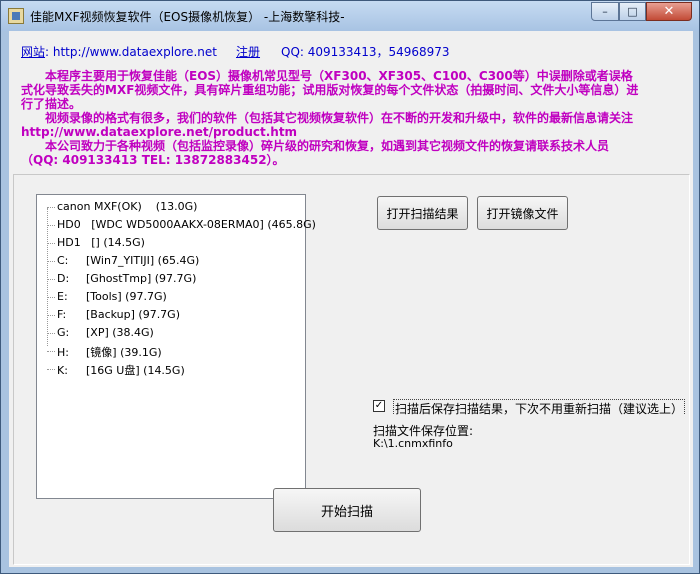 Image resolution: width=700 pixels, height=574 pixels. Describe the element at coordinates (133, 314) in the screenshot. I see `tree-item-detail: [Backup] (97.7G)` at that location.